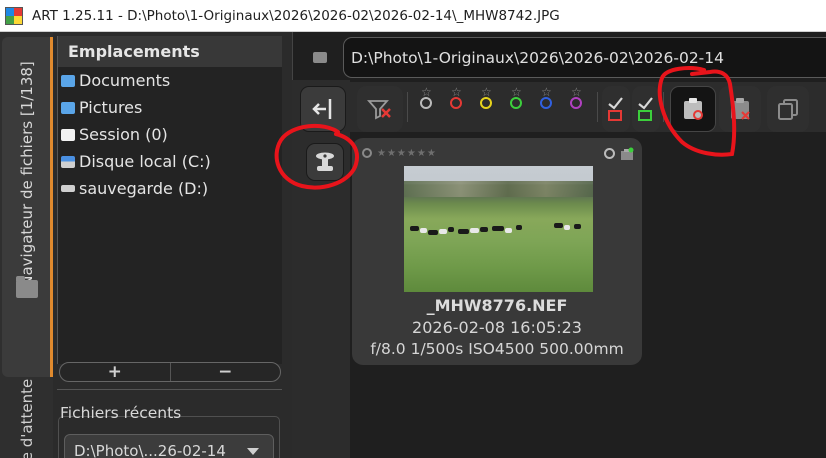 This screenshot has height=458, width=826. I want to click on clear-filter-button, so click(380, 109).